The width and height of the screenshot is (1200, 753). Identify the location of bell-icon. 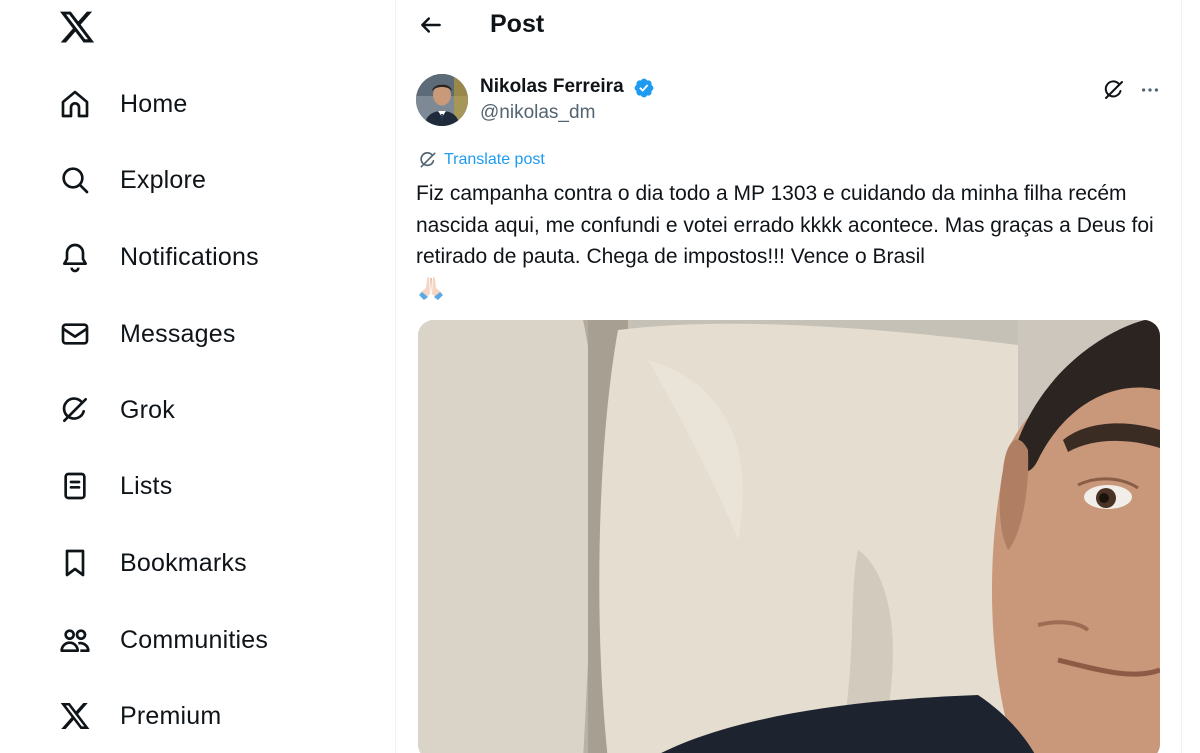
(75, 257).